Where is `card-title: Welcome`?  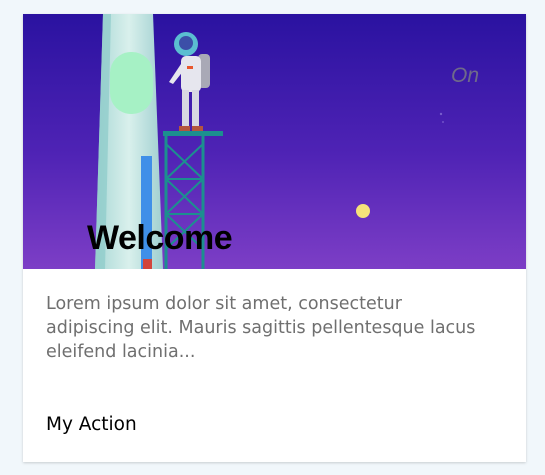
card-title: Welcome is located at coordinates (160, 238).